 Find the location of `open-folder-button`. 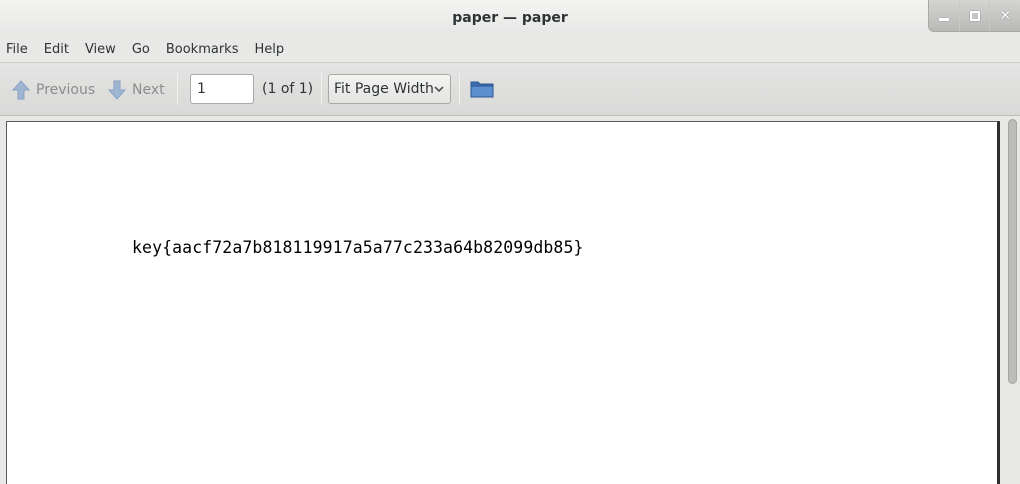

open-folder-button is located at coordinates (482, 91).